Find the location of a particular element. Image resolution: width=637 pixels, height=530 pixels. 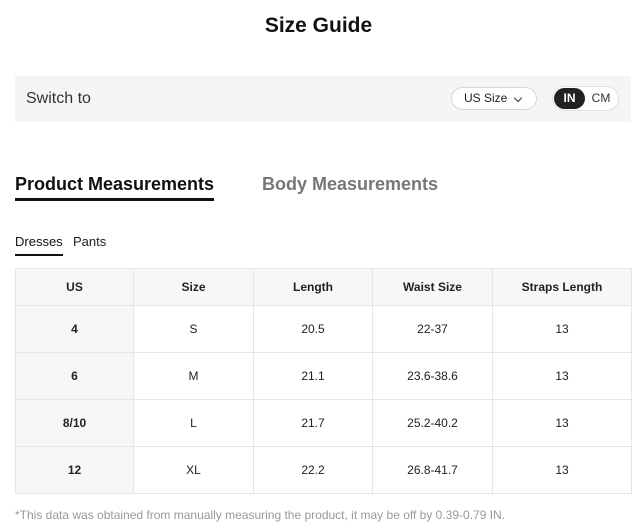

table-cell: XL is located at coordinates (193, 470).